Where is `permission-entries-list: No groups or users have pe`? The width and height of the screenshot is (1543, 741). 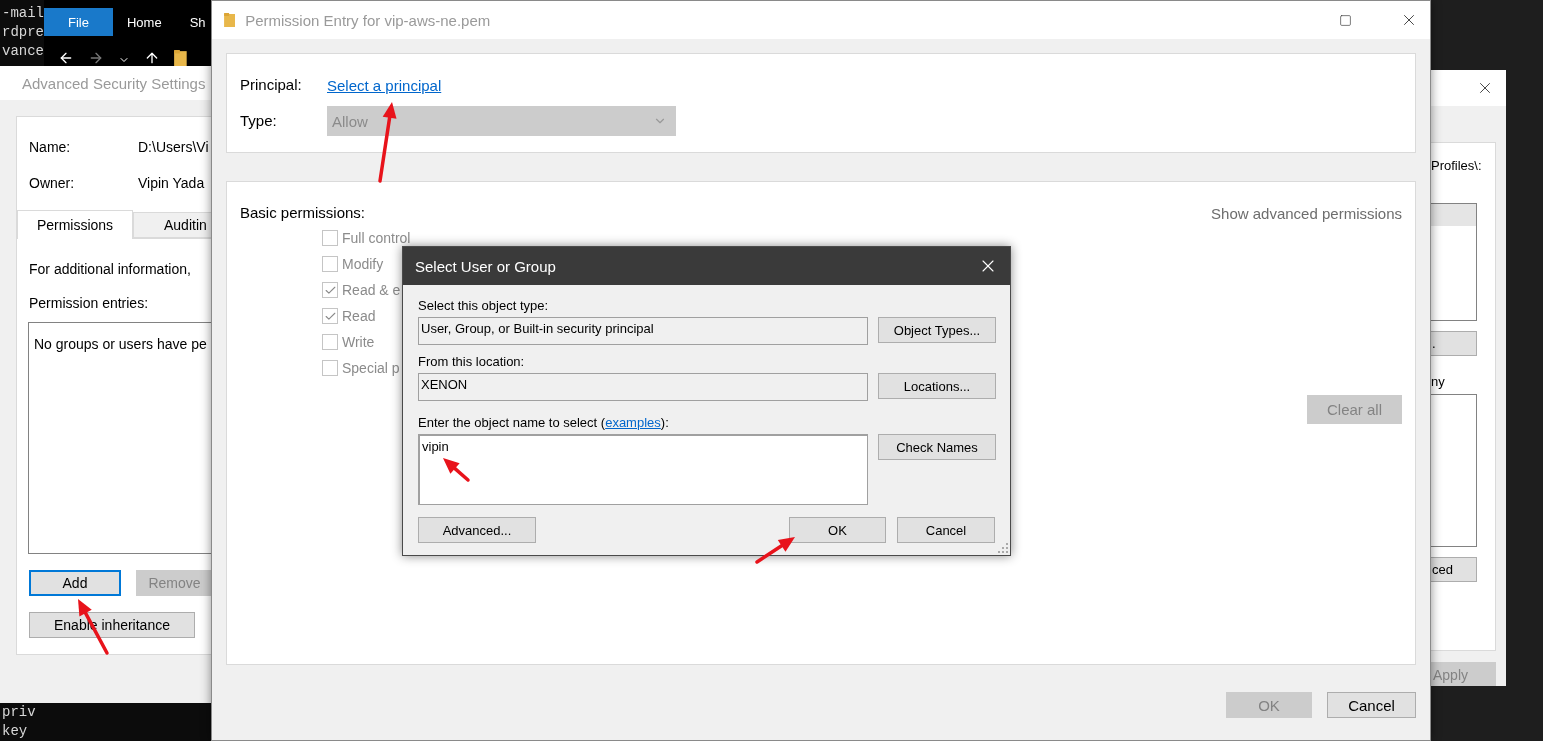 permission-entries-list: No groups or users have pe is located at coordinates (120, 438).